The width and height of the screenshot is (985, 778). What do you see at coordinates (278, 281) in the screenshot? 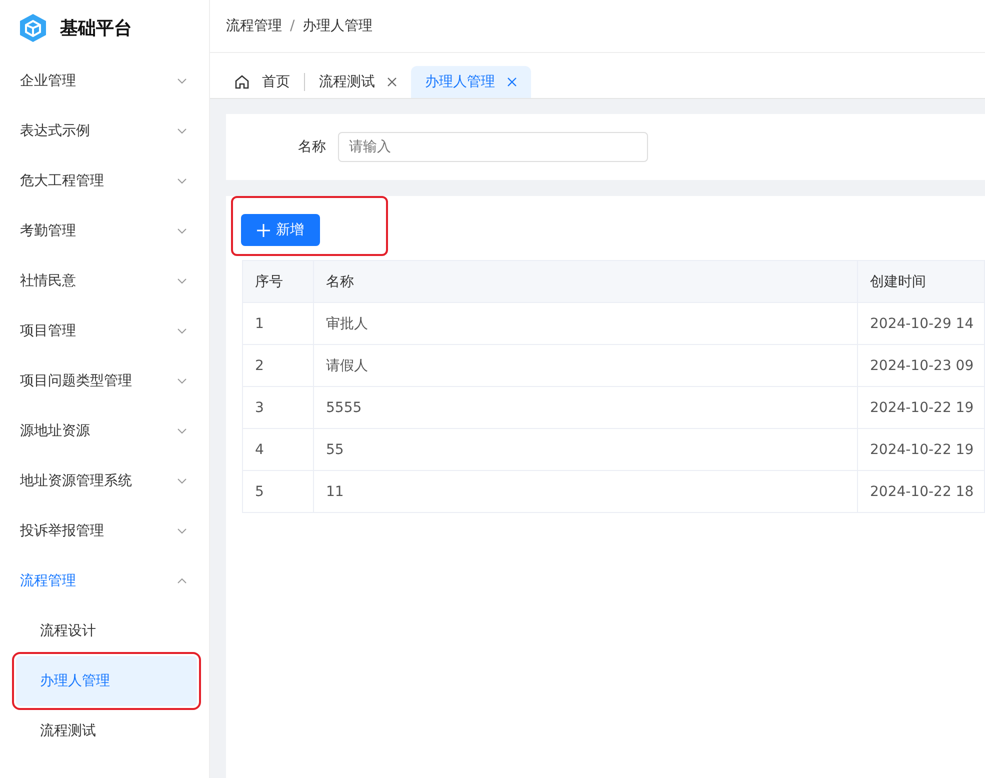
I see `column-header: 序号` at bounding box center [278, 281].